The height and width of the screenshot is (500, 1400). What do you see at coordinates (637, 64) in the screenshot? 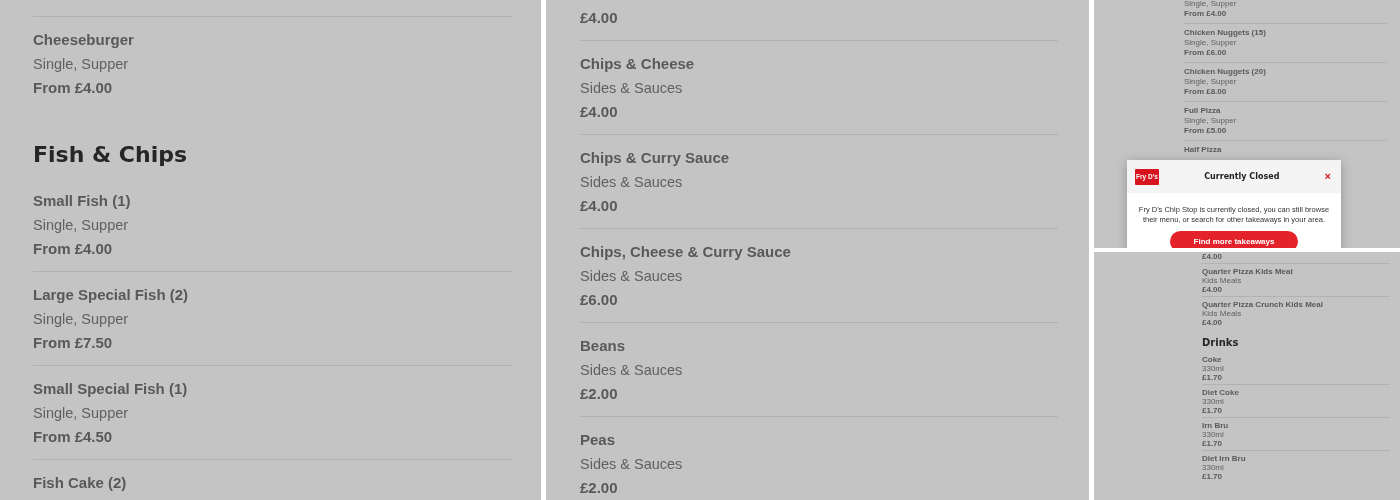
I see `menu-item-name: Chips & Cheese` at bounding box center [637, 64].